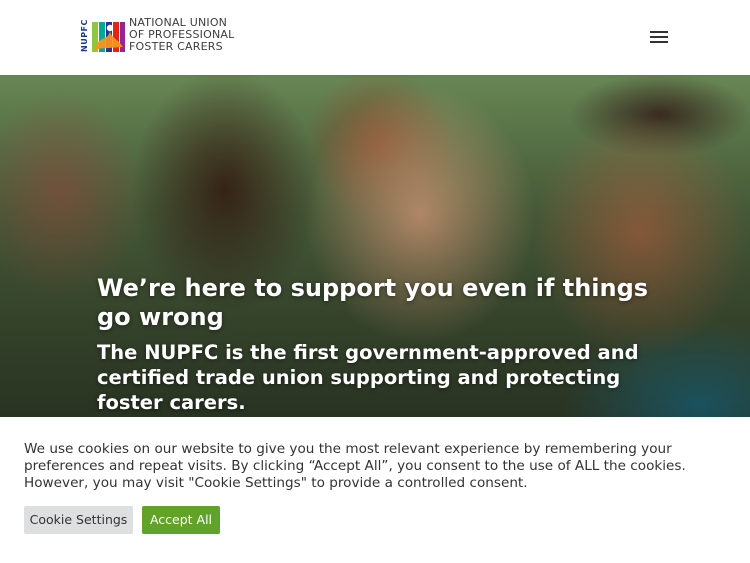  I want to click on logo-abbreviation: NUPFC, so click(84, 36).